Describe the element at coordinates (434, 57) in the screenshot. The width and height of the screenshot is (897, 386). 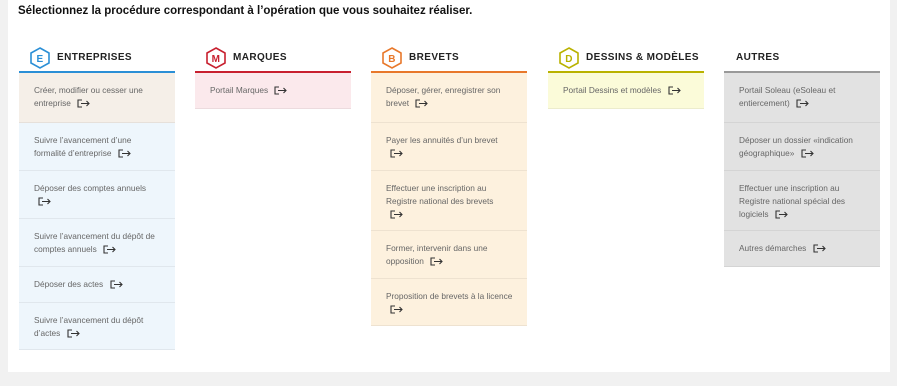
I see `column-title-brevets: BREVETS` at that location.